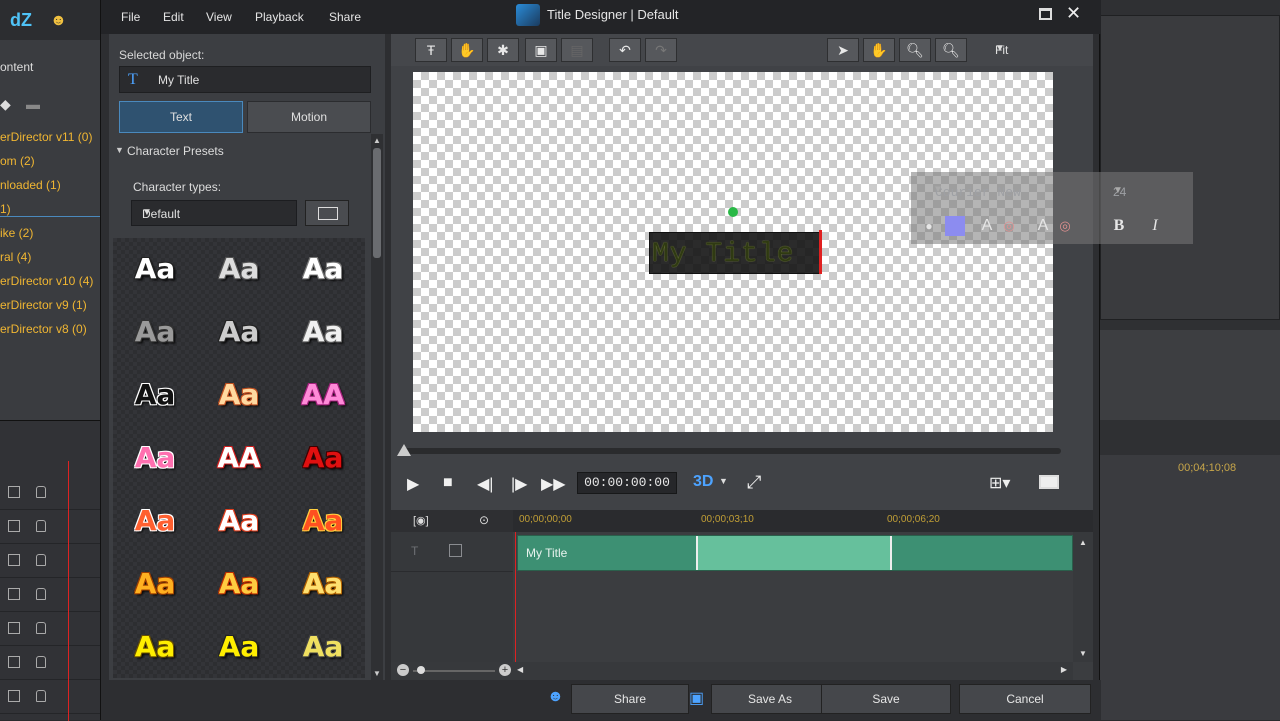  What do you see at coordinates (625, 50) in the screenshot?
I see `undo-icon: ↶` at bounding box center [625, 50].